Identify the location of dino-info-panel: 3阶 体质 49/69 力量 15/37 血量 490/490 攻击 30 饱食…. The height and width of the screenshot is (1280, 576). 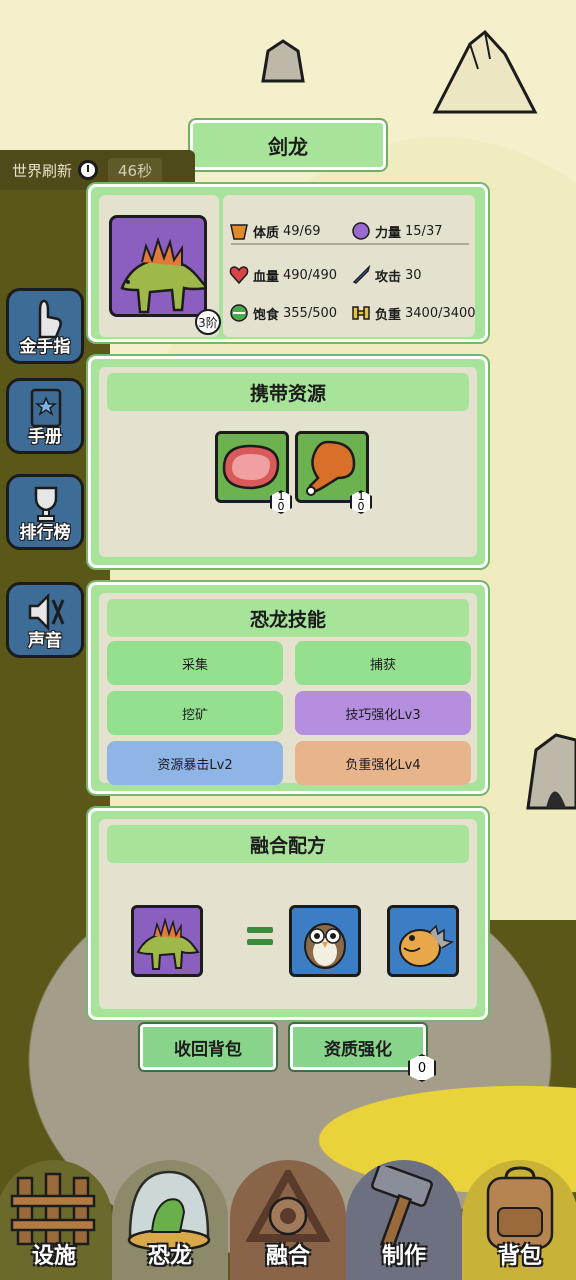
(288, 263).